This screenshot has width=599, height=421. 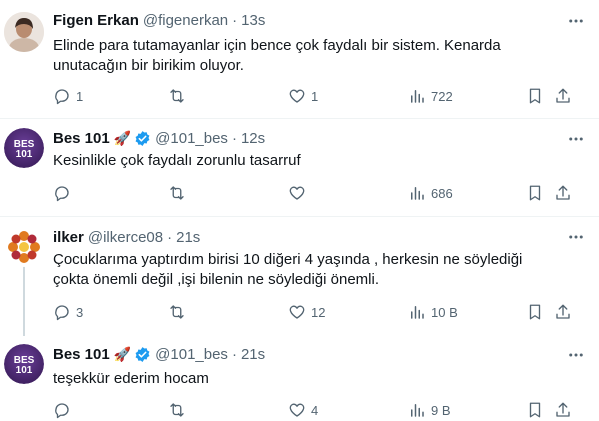 I want to click on author-handle: @ilkerce08, so click(x=125, y=237).